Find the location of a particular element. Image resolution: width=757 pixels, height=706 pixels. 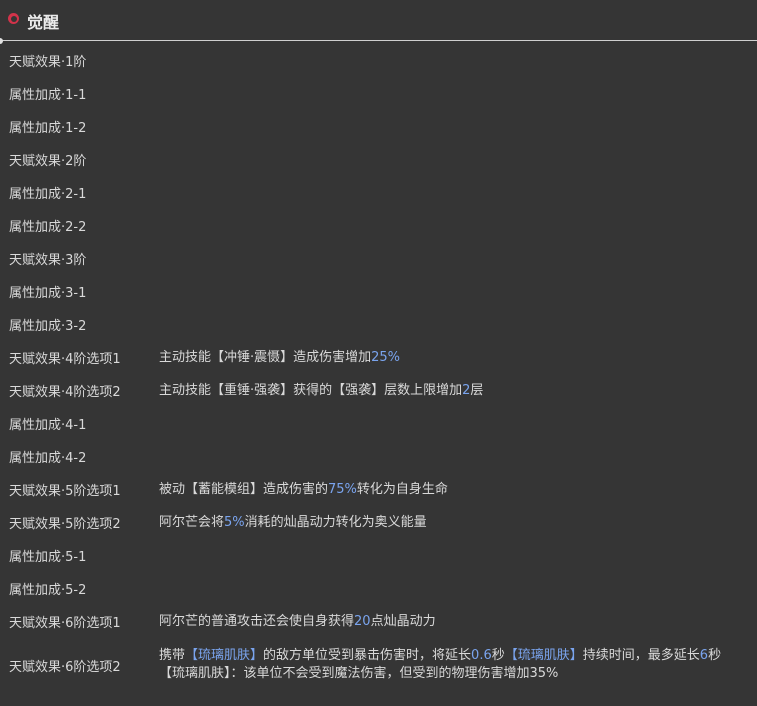

highlighted-value: 0.6 is located at coordinates (481, 655).